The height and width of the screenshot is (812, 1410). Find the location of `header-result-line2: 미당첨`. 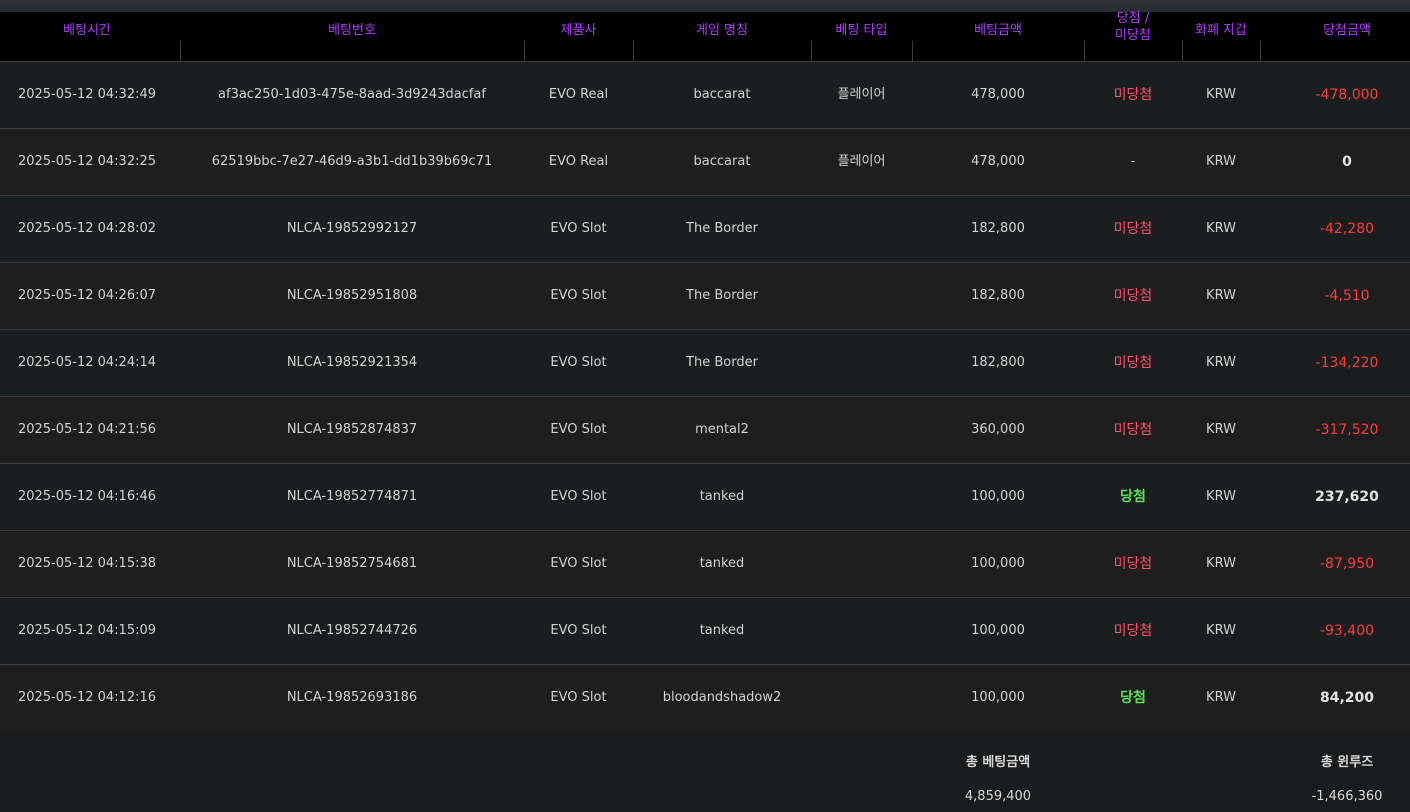

header-result-line2: 미당첨 is located at coordinates (1133, 35).